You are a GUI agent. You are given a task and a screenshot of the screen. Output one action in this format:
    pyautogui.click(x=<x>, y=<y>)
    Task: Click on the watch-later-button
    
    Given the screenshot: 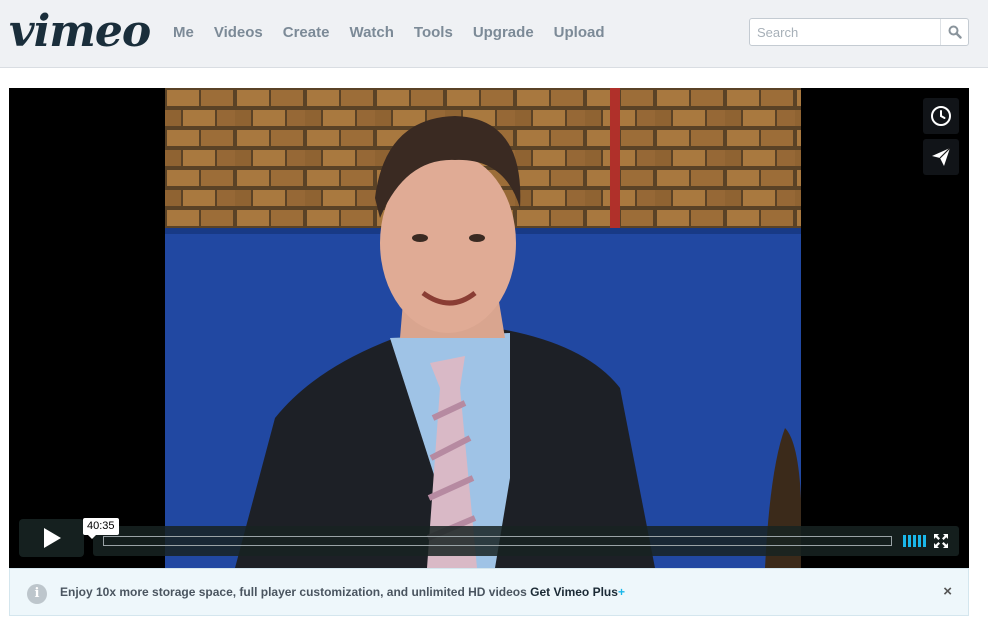 What is the action you would take?
    pyautogui.click(x=941, y=116)
    